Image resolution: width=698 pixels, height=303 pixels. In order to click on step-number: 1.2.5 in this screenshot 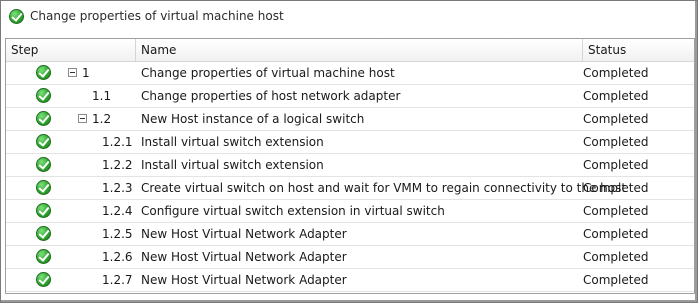, I will do `click(117, 234)`.